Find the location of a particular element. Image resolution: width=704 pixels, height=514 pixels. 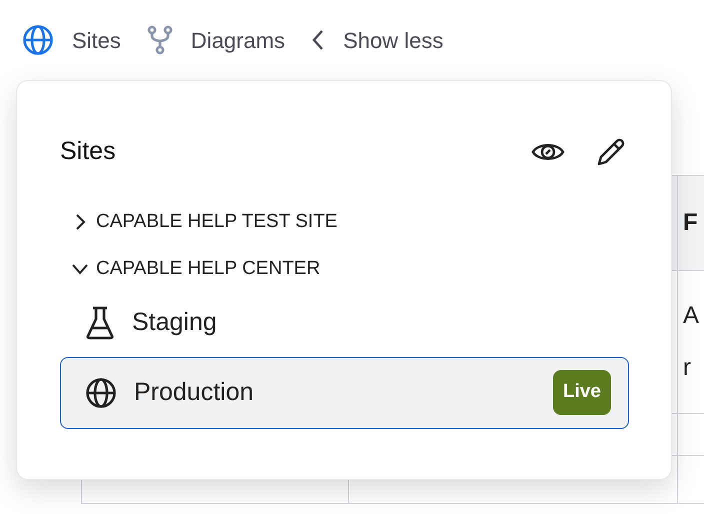

branch-icon is located at coordinates (159, 40).